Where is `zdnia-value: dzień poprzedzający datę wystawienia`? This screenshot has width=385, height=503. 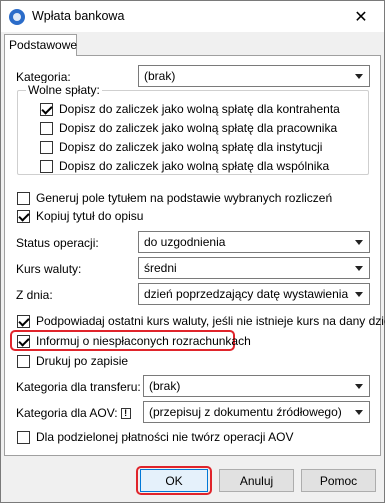
zdnia-value: dzień poprzedzający datę wystawienia is located at coordinates (246, 294).